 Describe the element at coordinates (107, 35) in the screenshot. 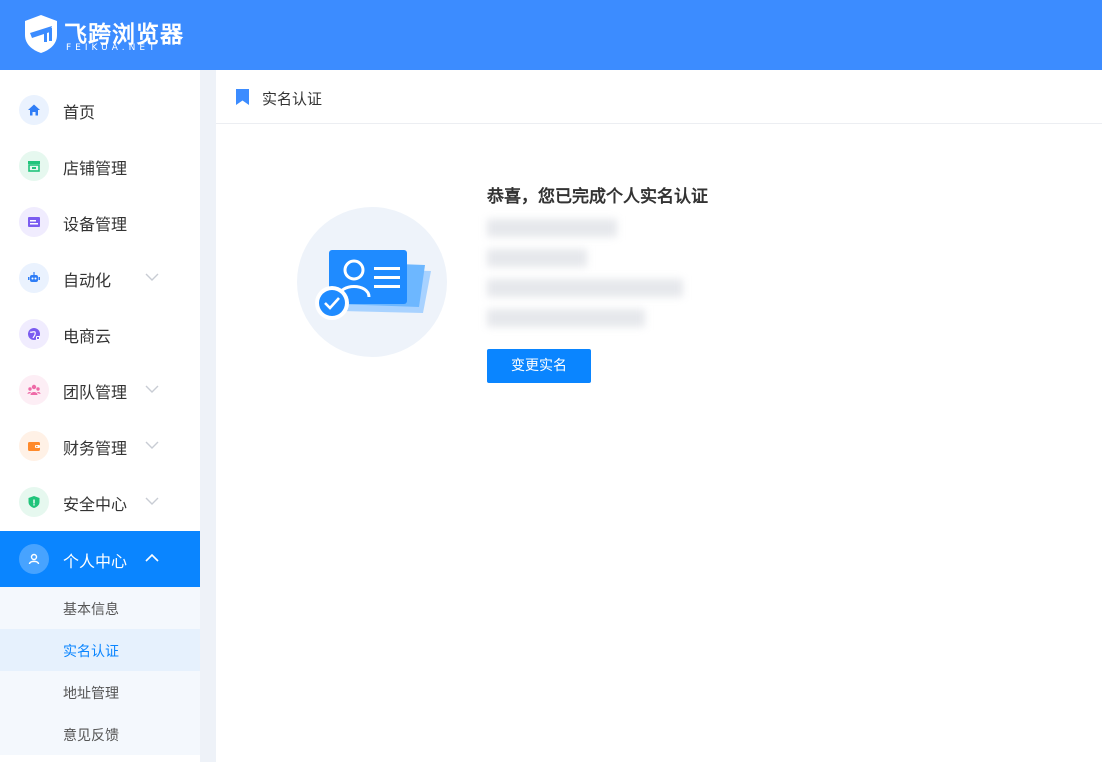

I see `logo: 飞跨浏览器 FEIKUA.NET` at that location.